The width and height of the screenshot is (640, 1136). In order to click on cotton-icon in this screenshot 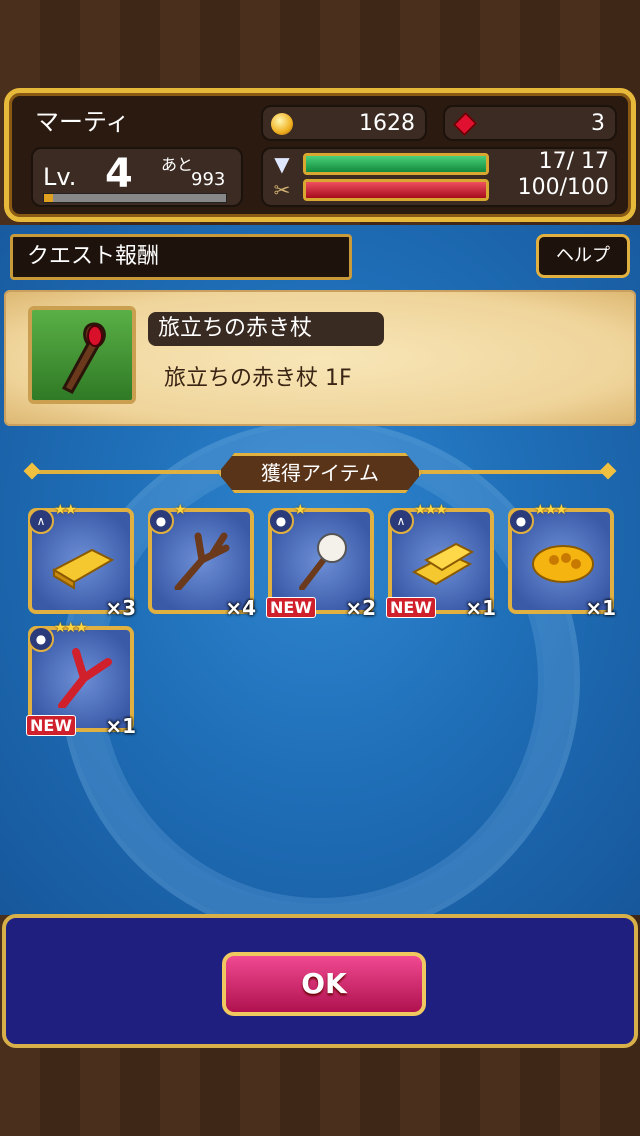, I will do `click(323, 561)`.